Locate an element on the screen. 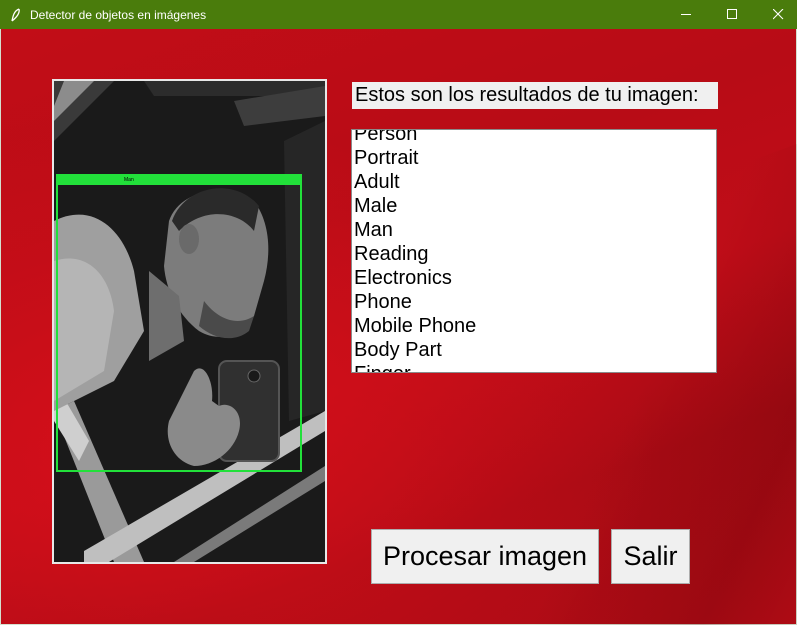 This screenshot has width=797, height=625. minimize-button is located at coordinates (686, 14).